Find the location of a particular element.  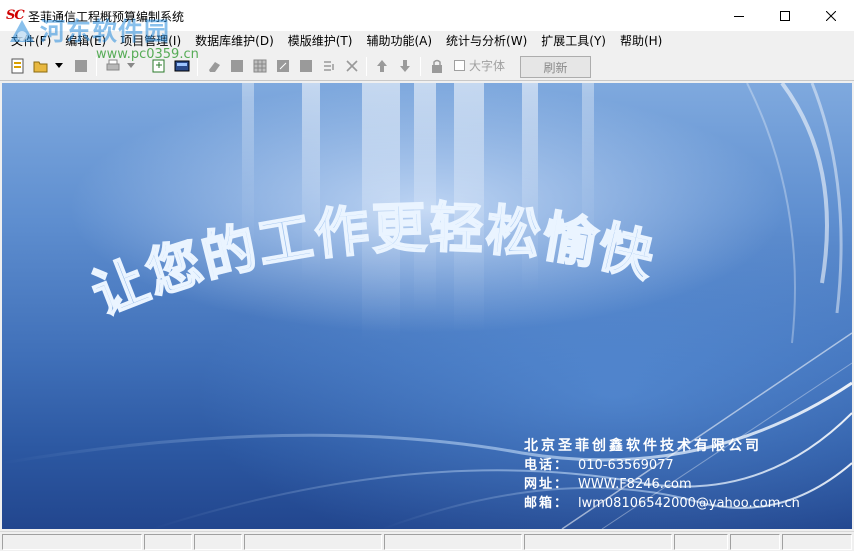

phone-value: 010-63569077 is located at coordinates (626, 465).